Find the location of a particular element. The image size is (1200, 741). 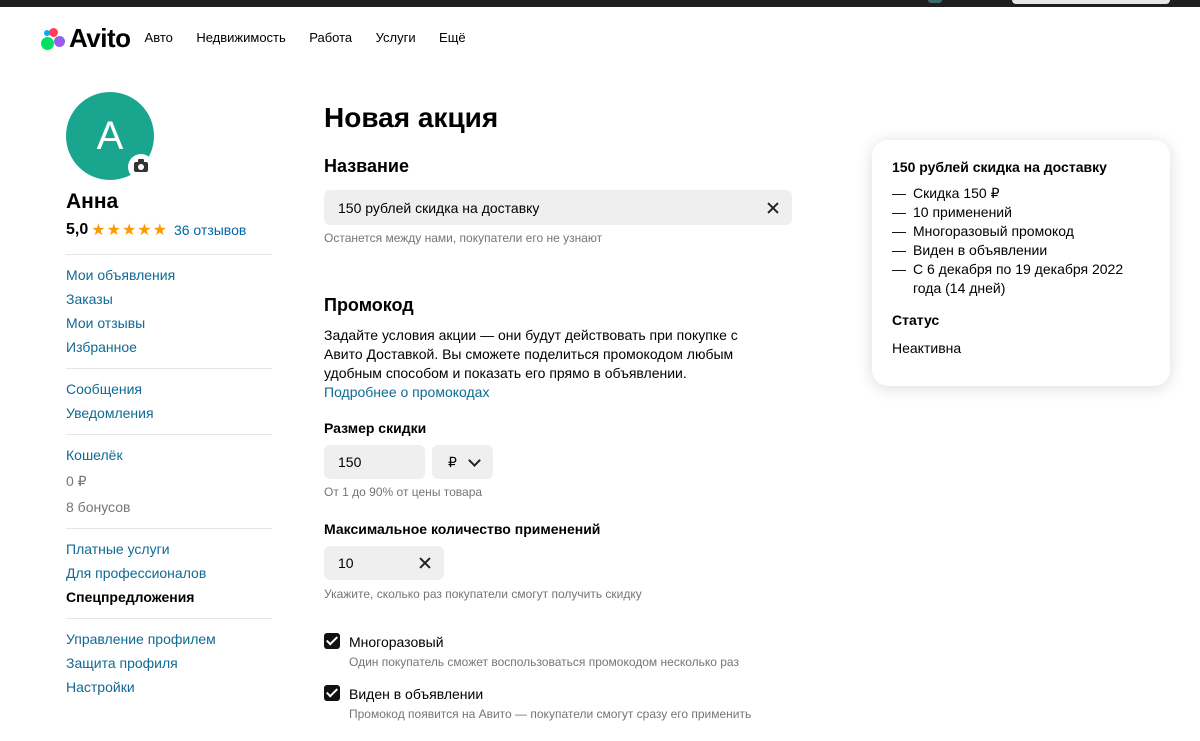

sidebar-item-profile-security: Защита профиля is located at coordinates (122, 663).